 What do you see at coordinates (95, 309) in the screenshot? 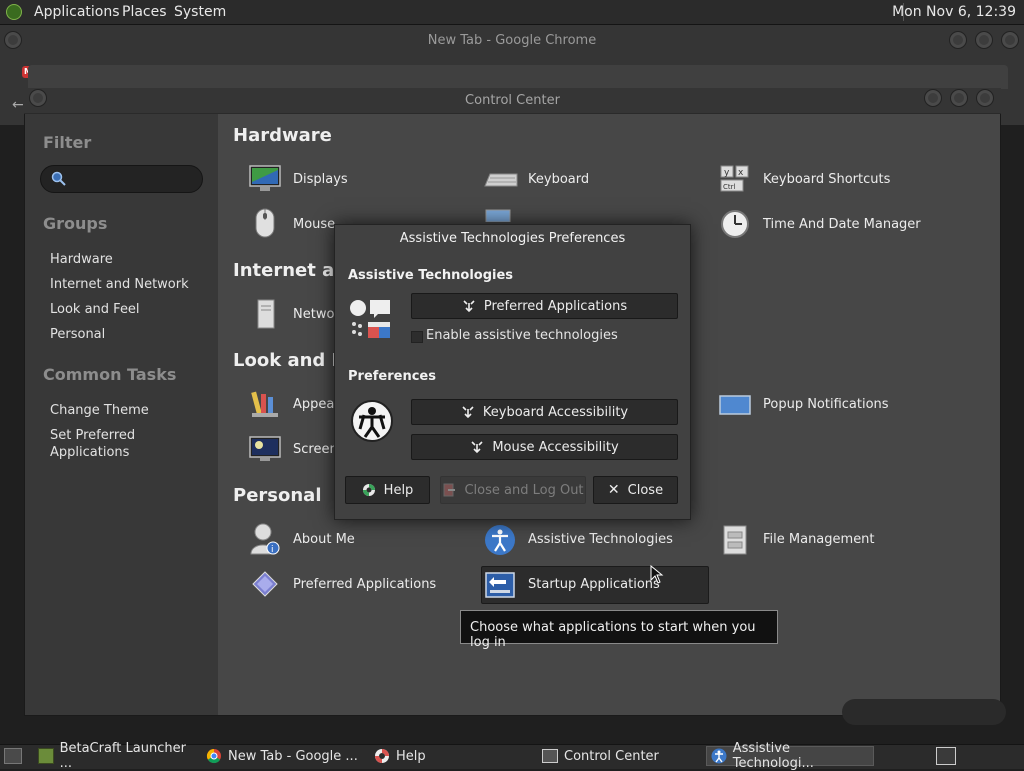
I see `group-look-feel: Look and Feel` at bounding box center [95, 309].